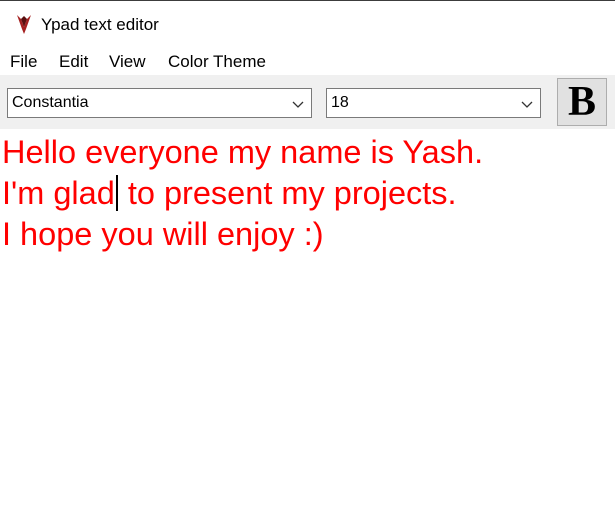 The image size is (615, 517). Describe the element at coordinates (73, 62) in the screenshot. I see `menu-edit: Edit` at that location.